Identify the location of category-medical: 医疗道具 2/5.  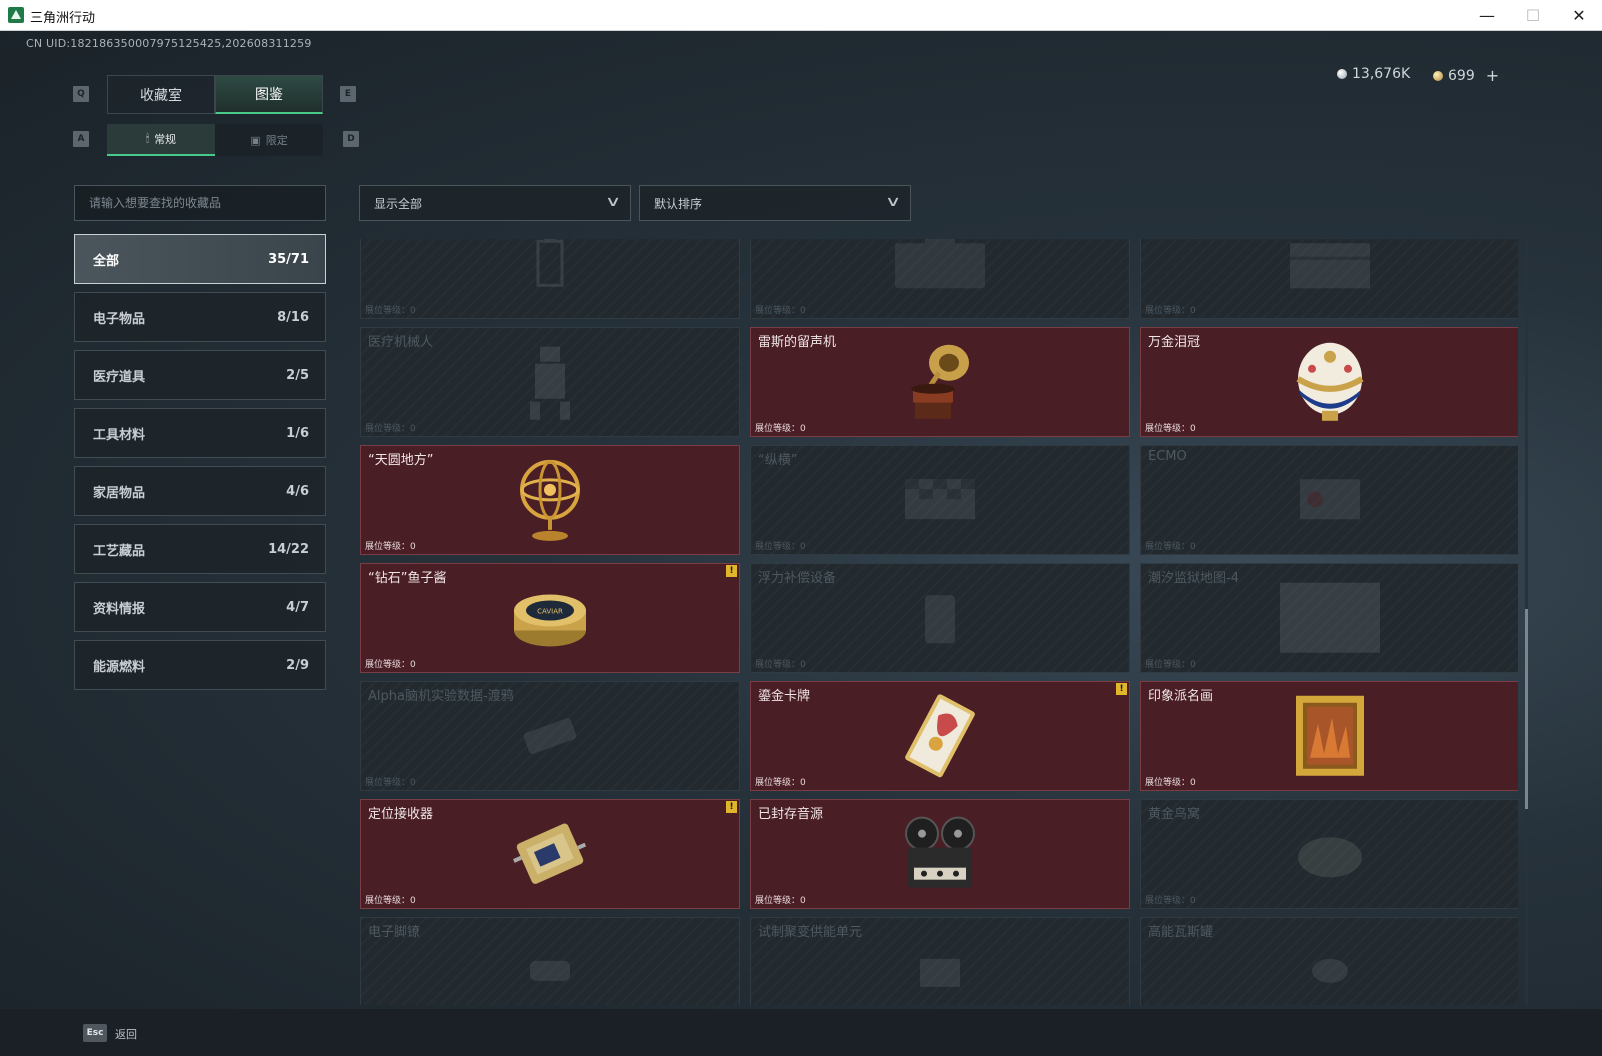
(200, 375).